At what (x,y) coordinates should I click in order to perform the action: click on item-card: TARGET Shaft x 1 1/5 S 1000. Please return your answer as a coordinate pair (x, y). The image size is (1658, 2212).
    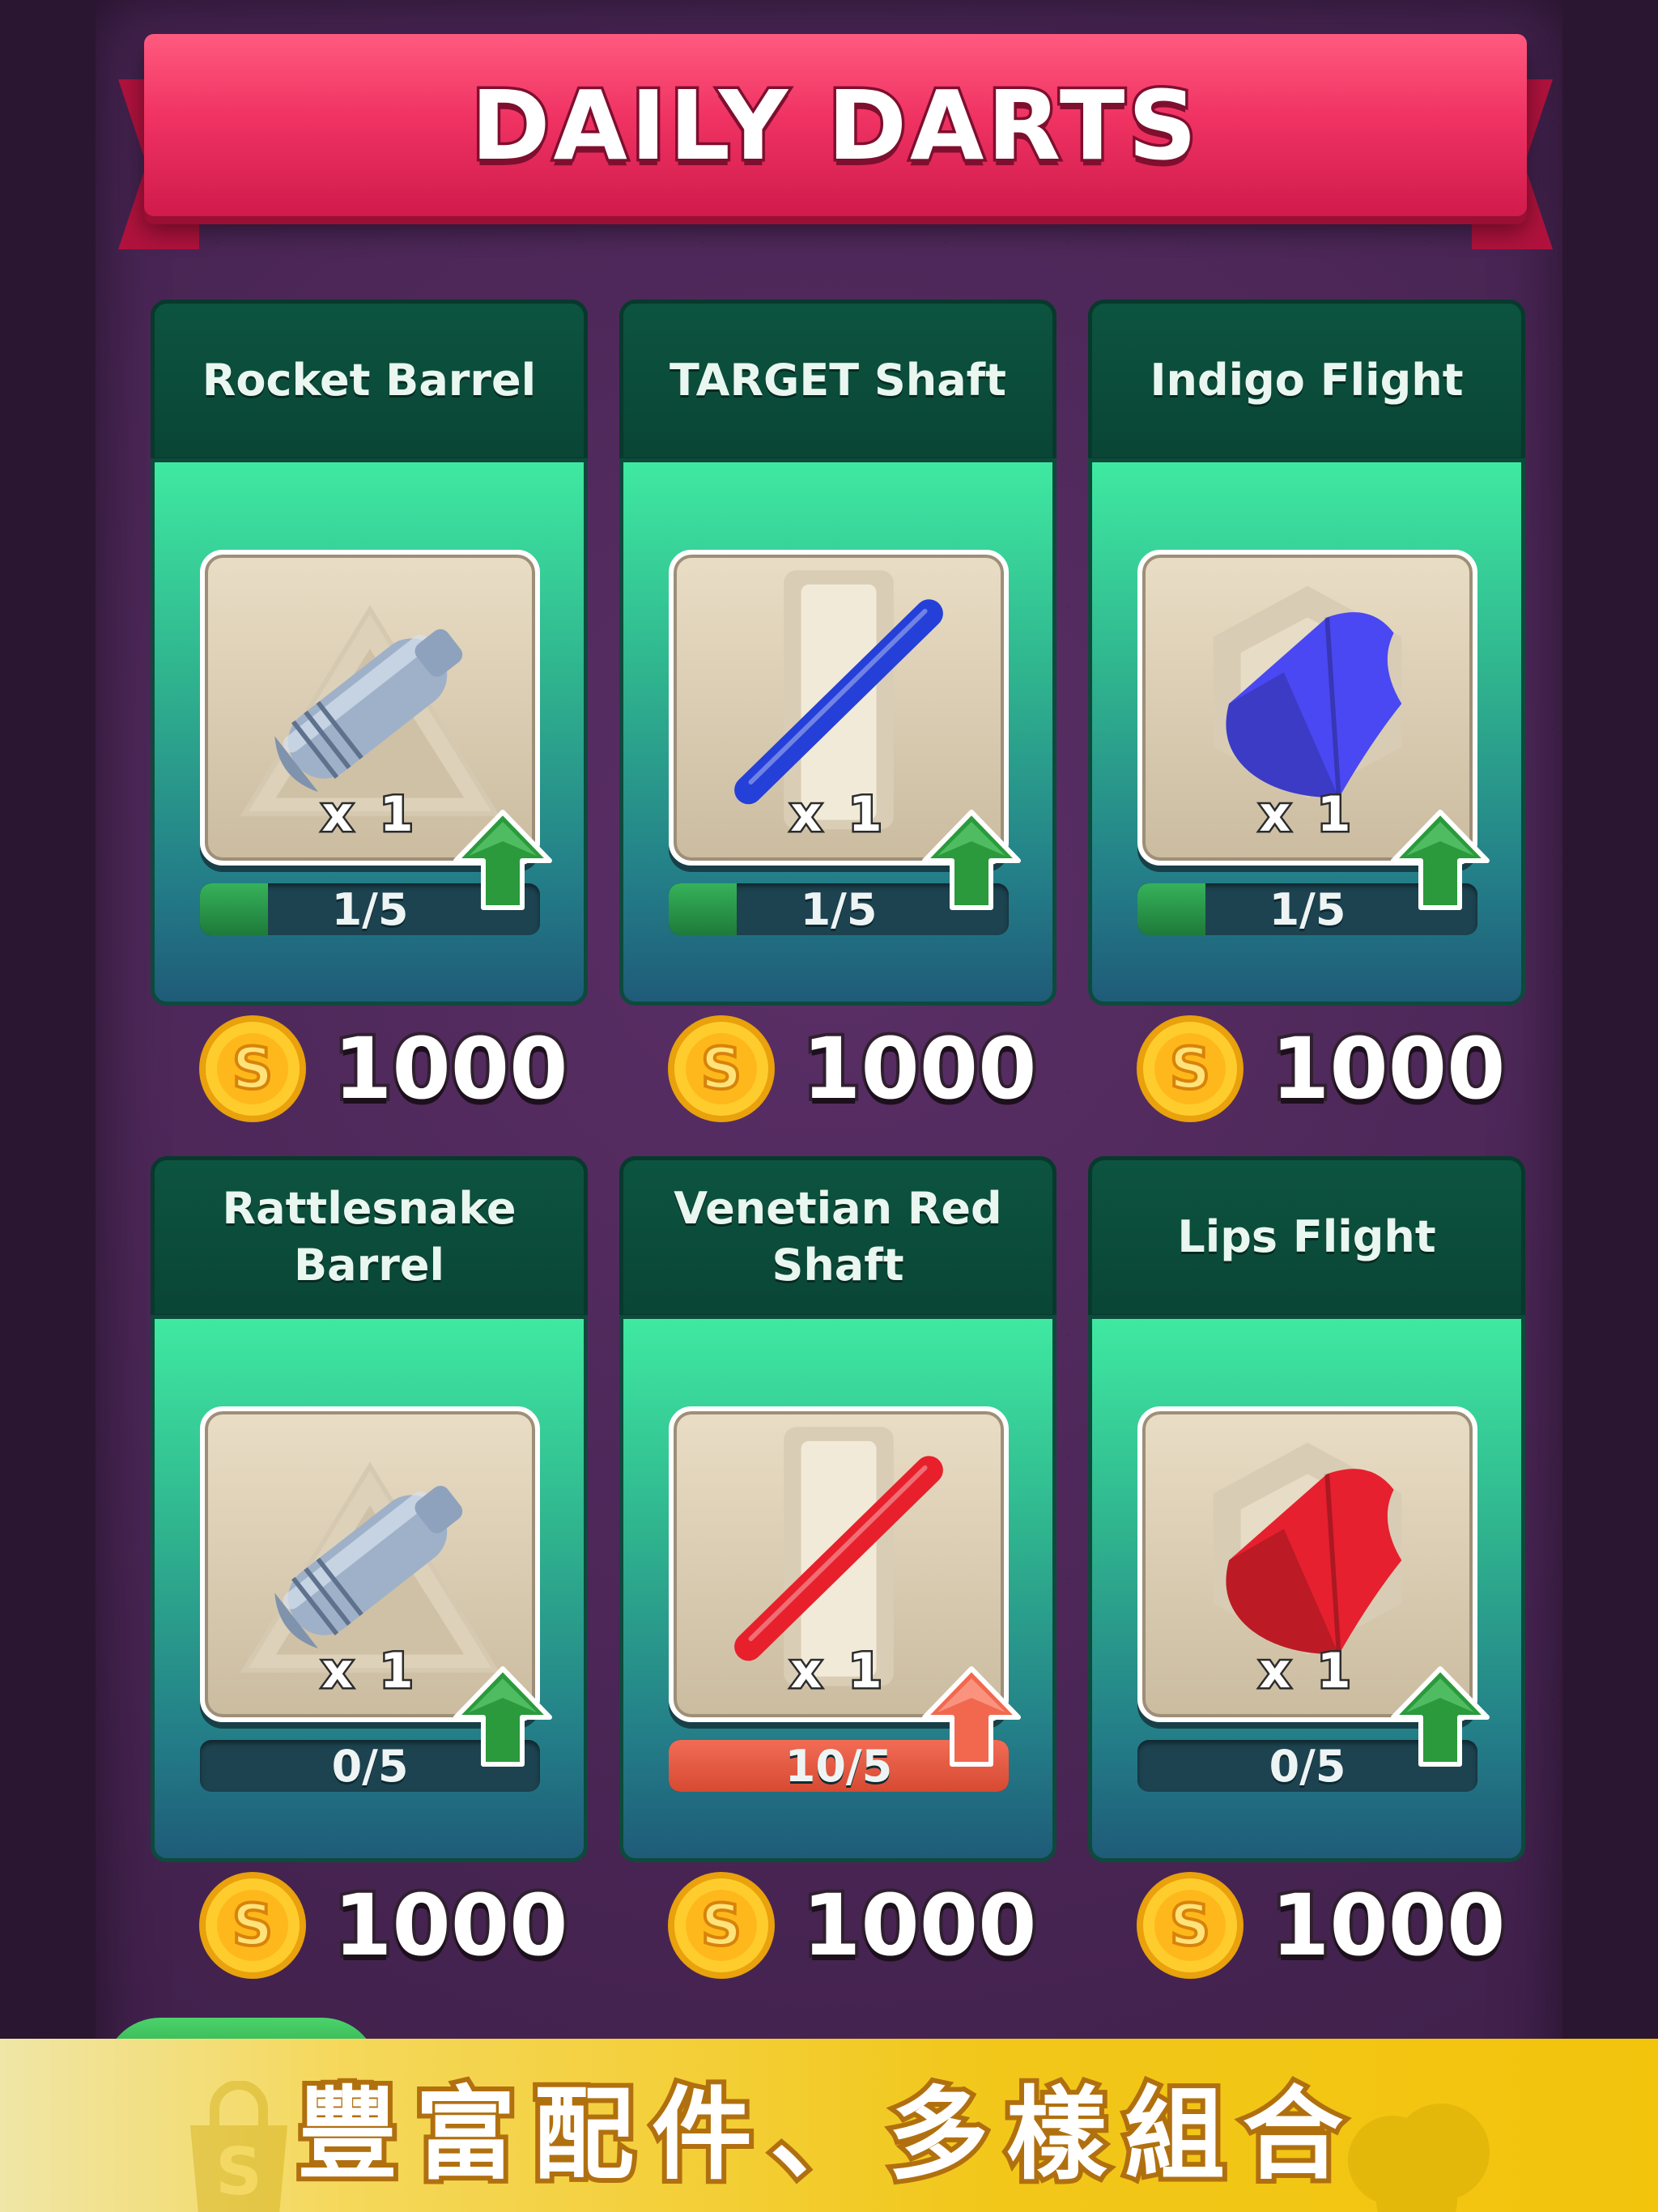
    Looking at the image, I should click on (837, 711).